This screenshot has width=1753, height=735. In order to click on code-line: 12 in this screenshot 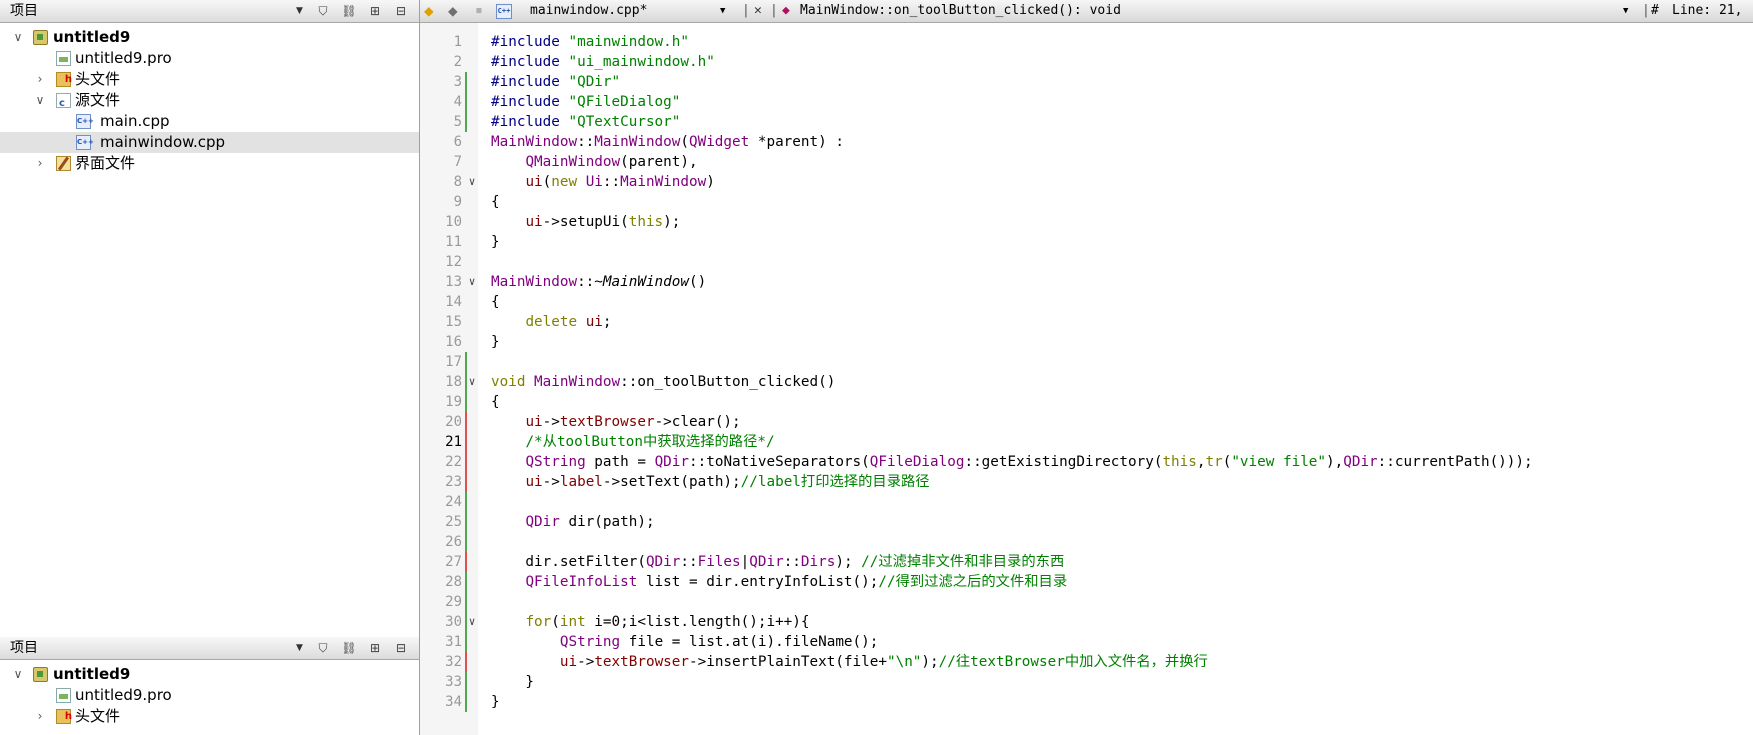, I will do `click(1086, 262)`.